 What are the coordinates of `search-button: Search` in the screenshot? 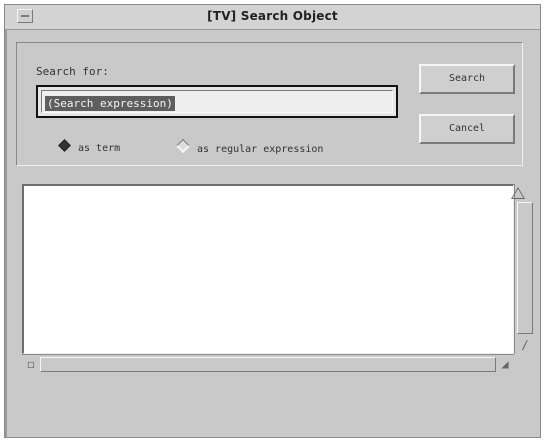 It's located at (467, 79).